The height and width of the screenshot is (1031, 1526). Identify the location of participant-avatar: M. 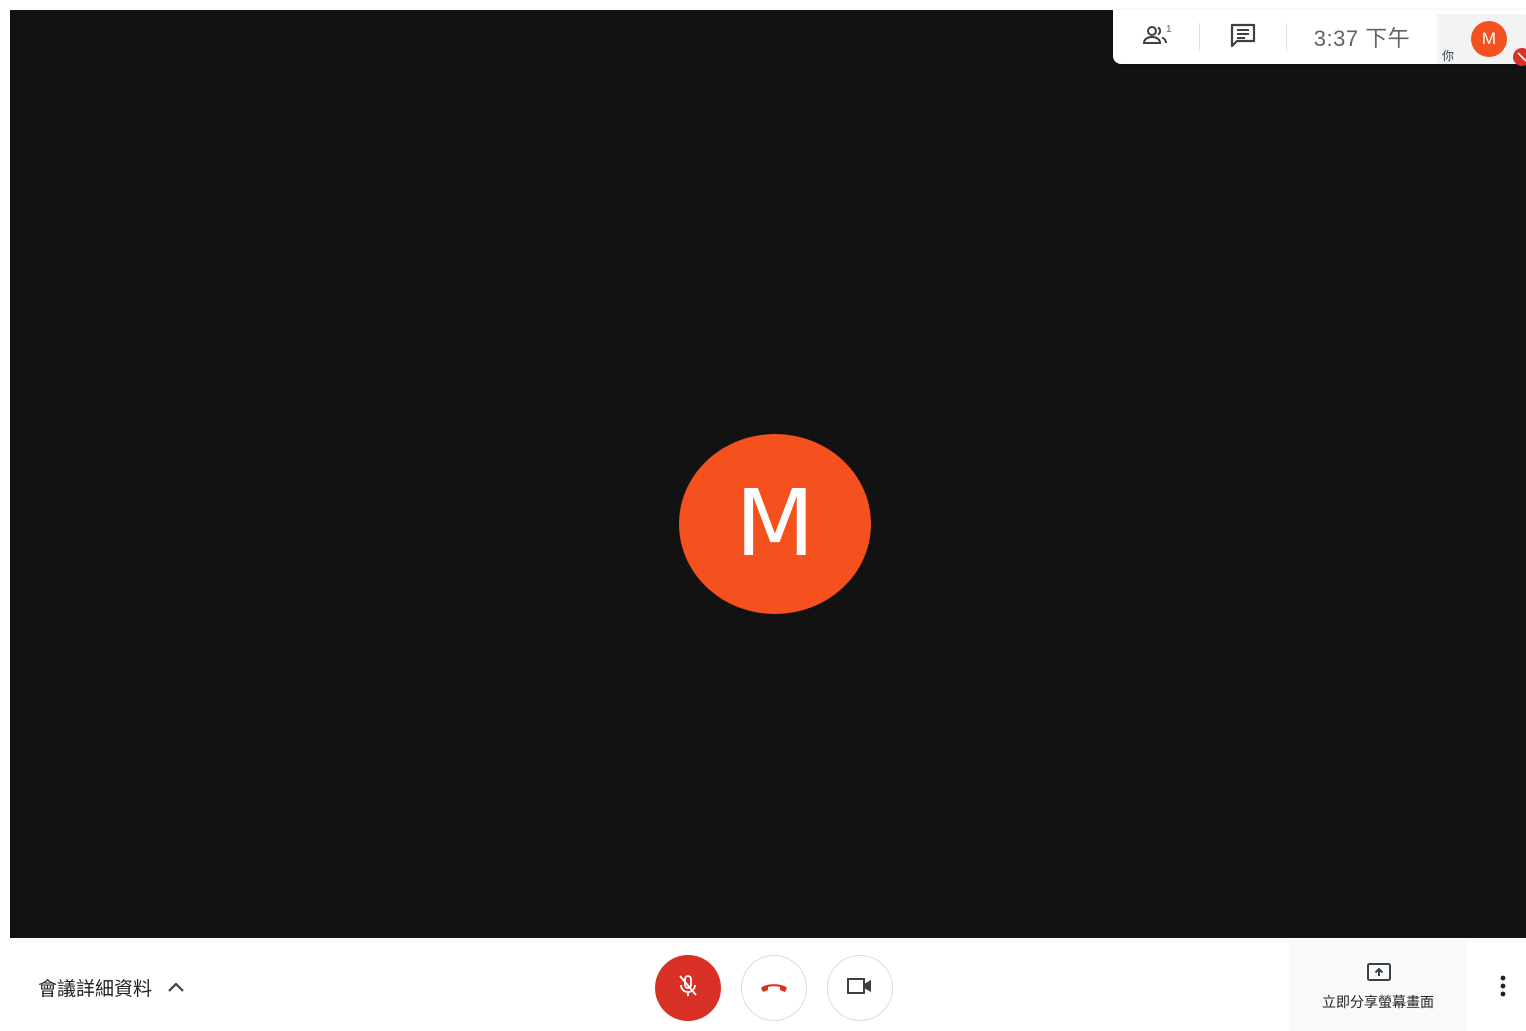
(775, 524).